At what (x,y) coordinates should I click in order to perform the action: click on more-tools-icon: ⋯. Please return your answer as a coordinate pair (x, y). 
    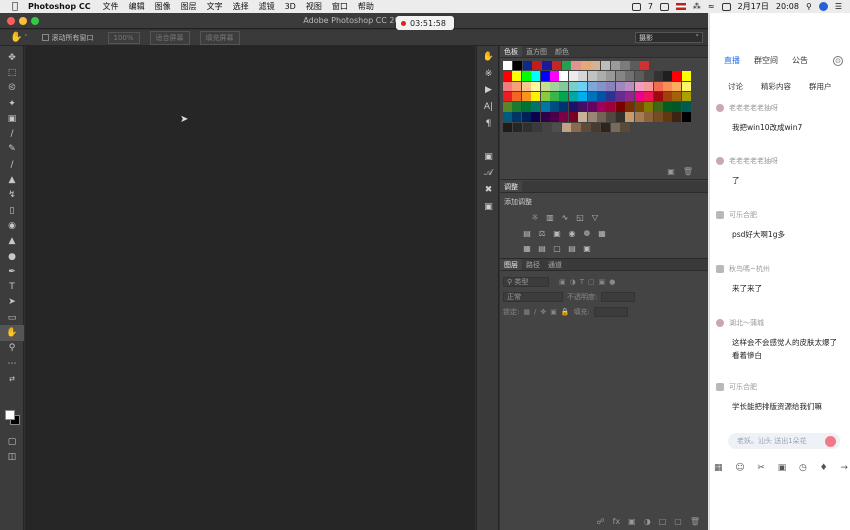
    Looking at the image, I should click on (12, 363).